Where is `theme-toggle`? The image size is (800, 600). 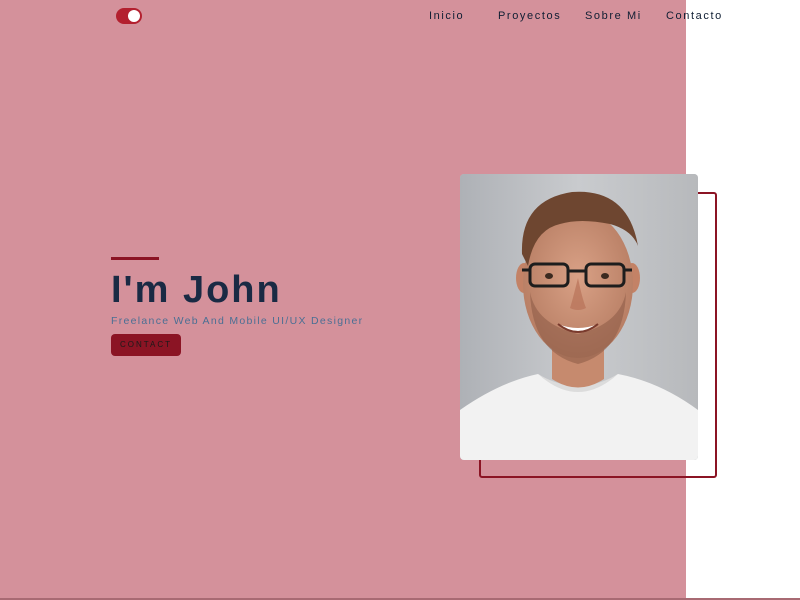 theme-toggle is located at coordinates (129, 16).